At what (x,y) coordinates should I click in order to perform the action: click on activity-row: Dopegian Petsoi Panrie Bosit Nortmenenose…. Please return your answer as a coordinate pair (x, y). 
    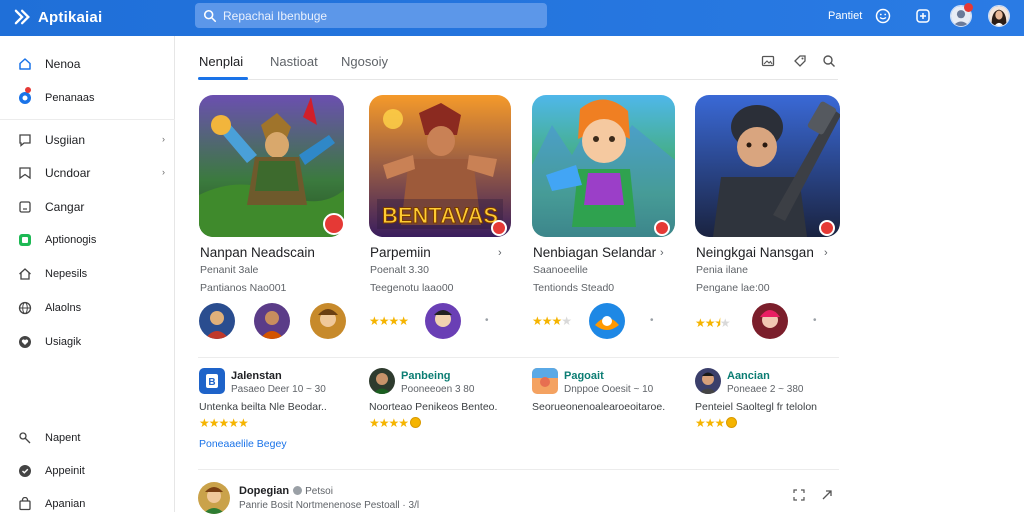
    Looking at the image, I should click on (518, 498).